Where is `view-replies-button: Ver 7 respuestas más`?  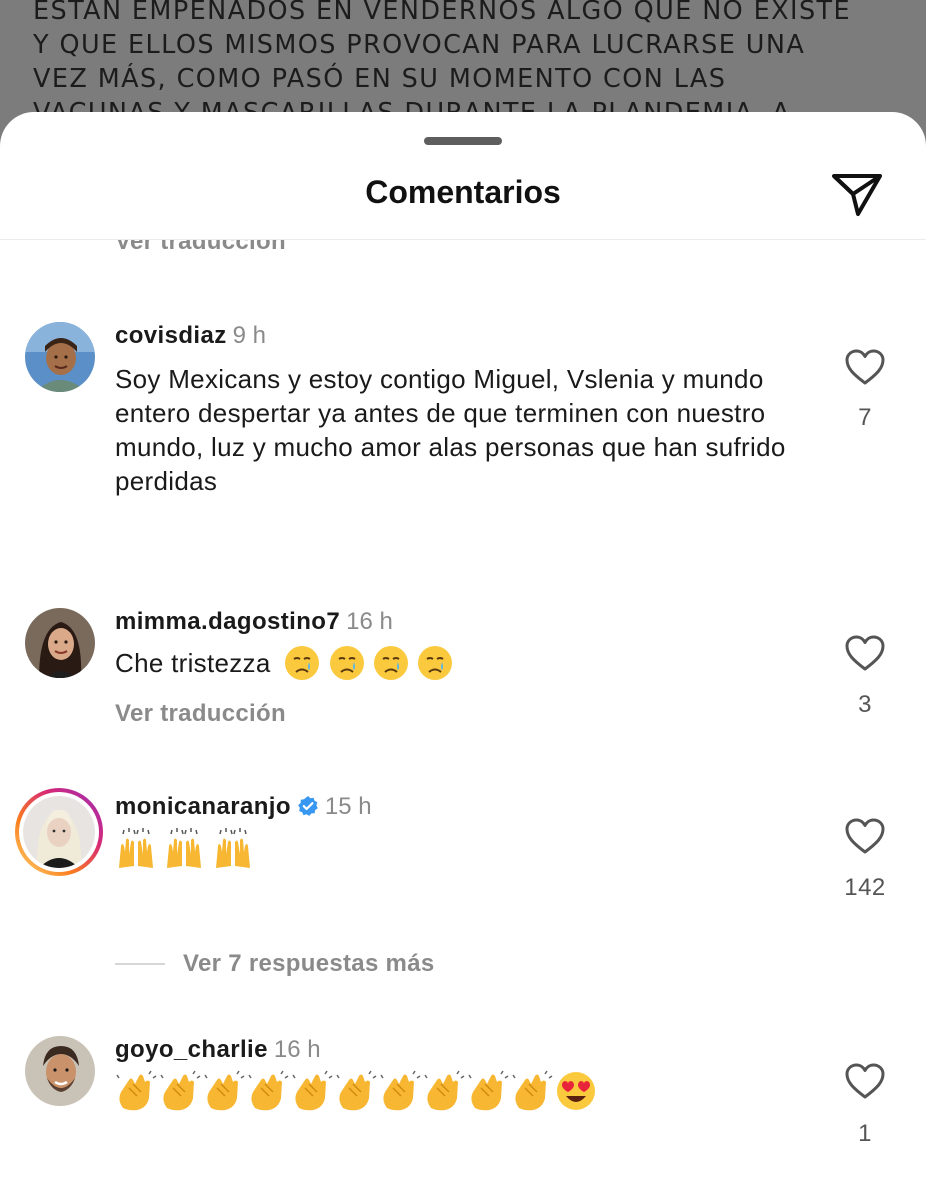 view-replies-button: Ver 7 respuestas más is located at coordinates (275, 964).